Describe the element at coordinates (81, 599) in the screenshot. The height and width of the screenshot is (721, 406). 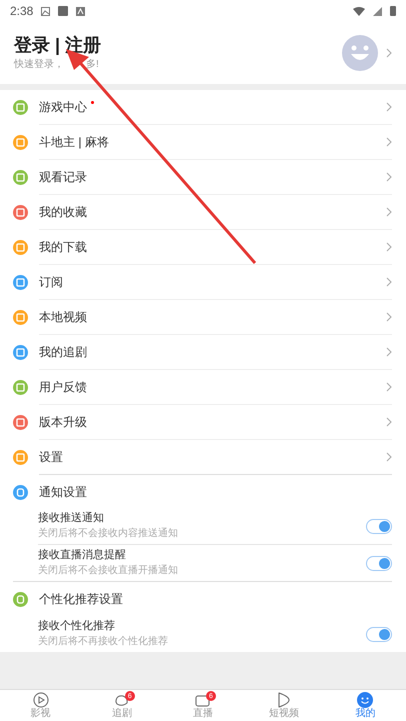
I see `section-title: 个性化推荐设置` at that location.